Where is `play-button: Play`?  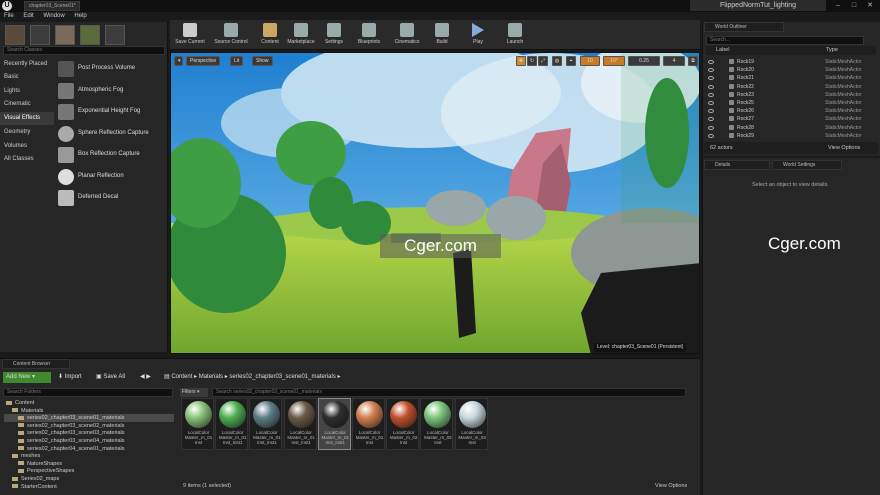 play-button: Play is located at coordinates (478, 36).